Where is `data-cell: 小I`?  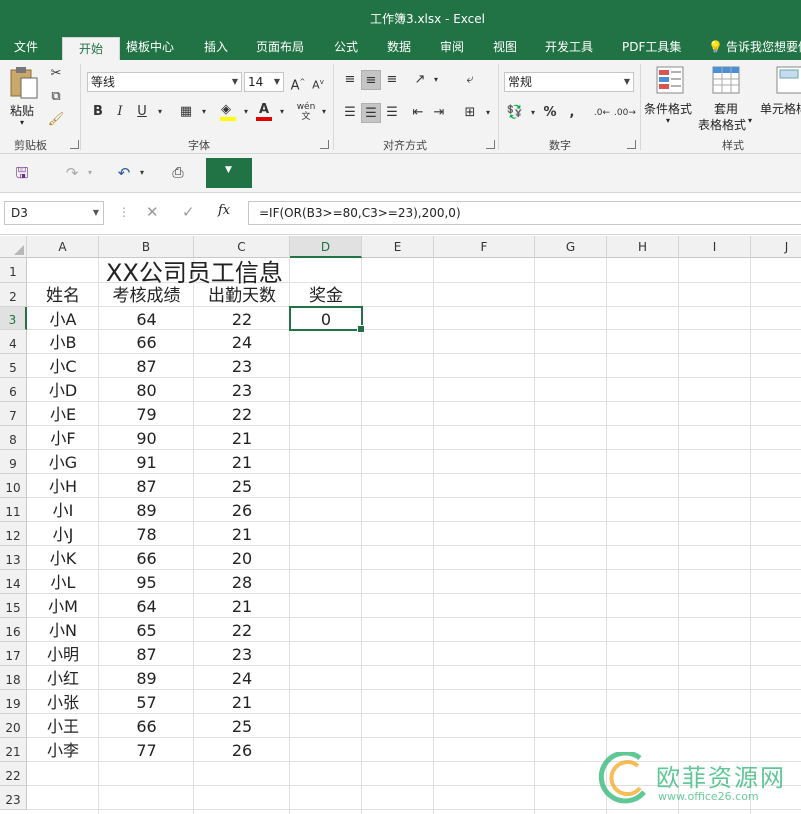 data-cell: 小I is located at coordinates (63, 510).